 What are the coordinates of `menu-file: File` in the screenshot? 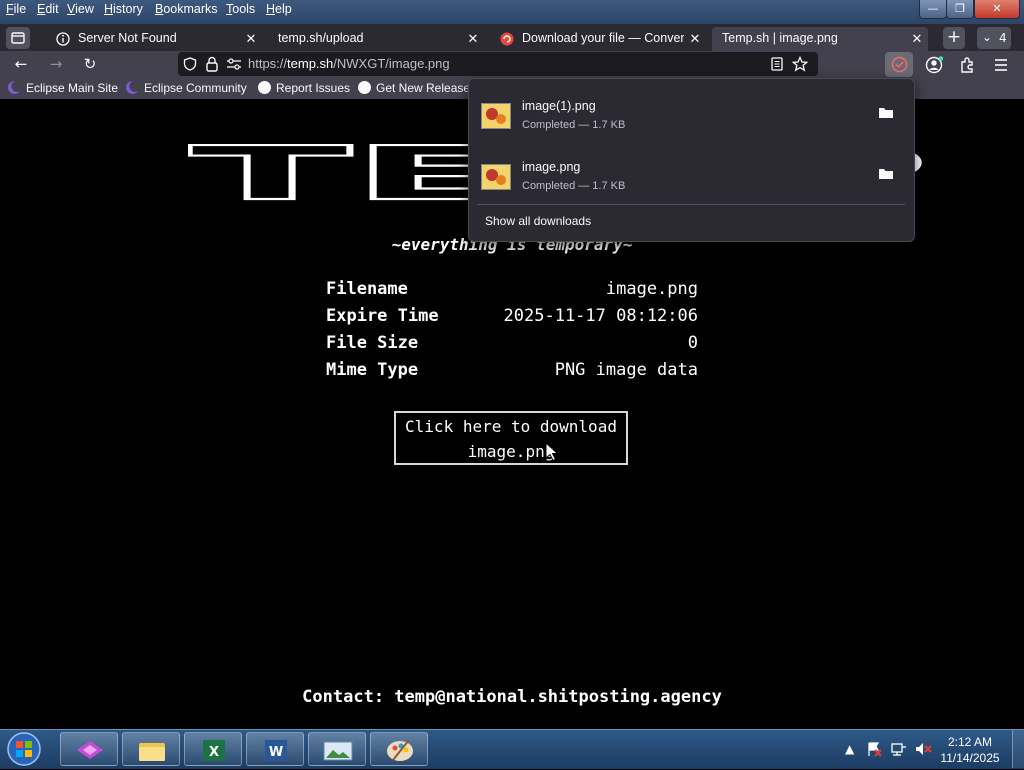 It's located at (16, 9).